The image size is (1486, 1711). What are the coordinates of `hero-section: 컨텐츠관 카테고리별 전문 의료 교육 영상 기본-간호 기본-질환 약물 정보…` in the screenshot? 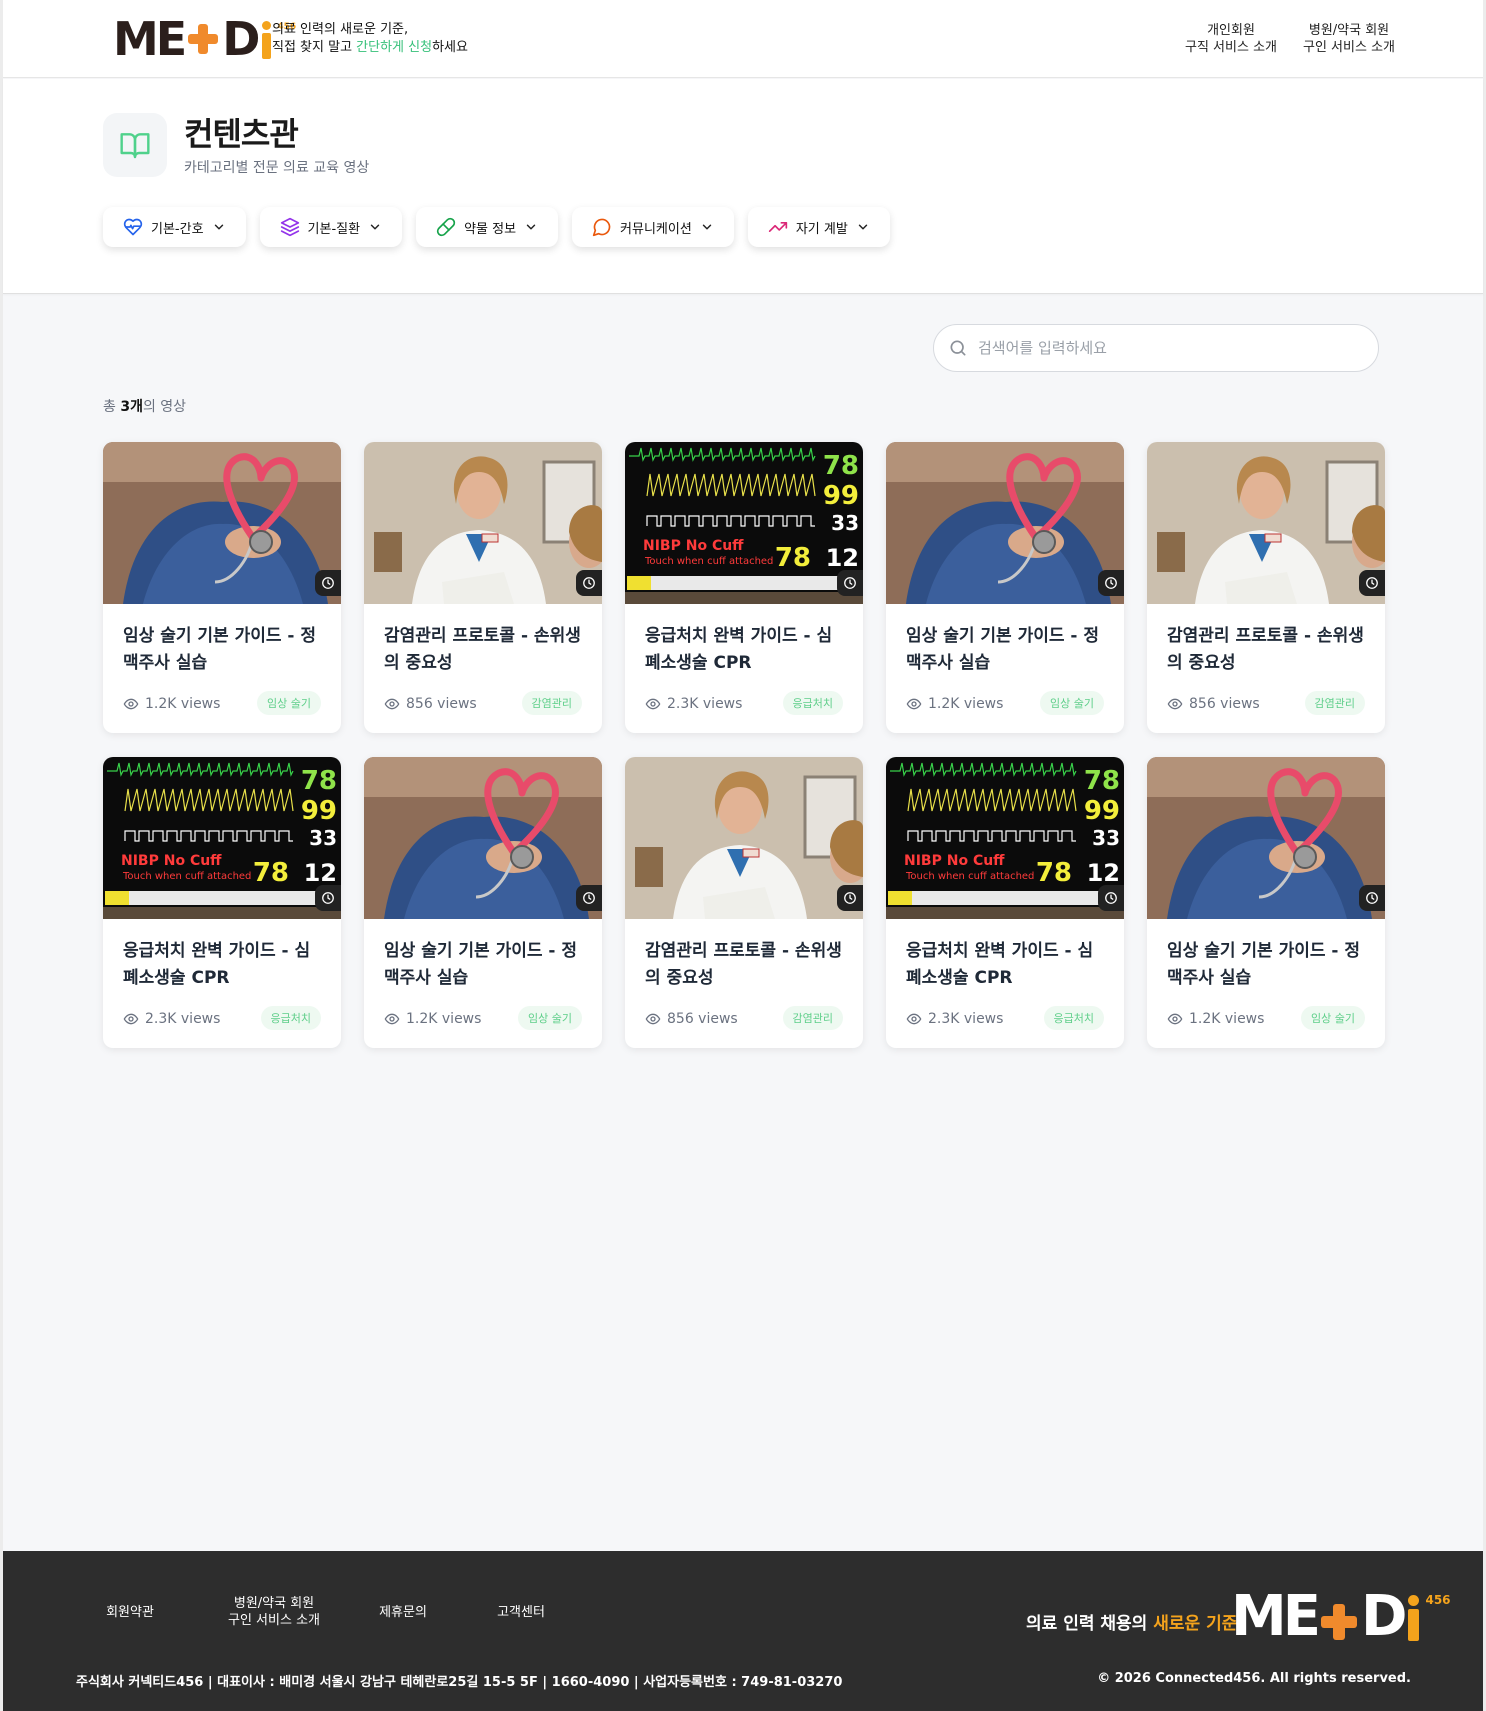 It's located at (743, 186).